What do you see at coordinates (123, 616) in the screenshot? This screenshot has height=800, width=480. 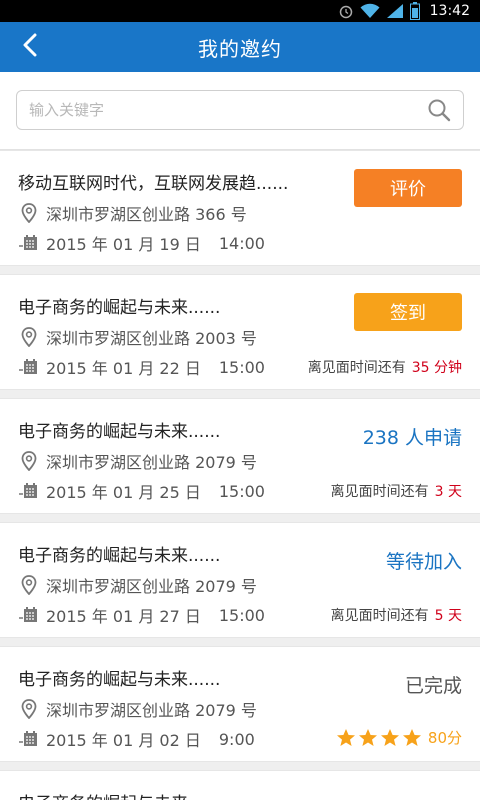 I see `item-date: 2015 年 01 月 27 日` at bounding box center [123, 616].